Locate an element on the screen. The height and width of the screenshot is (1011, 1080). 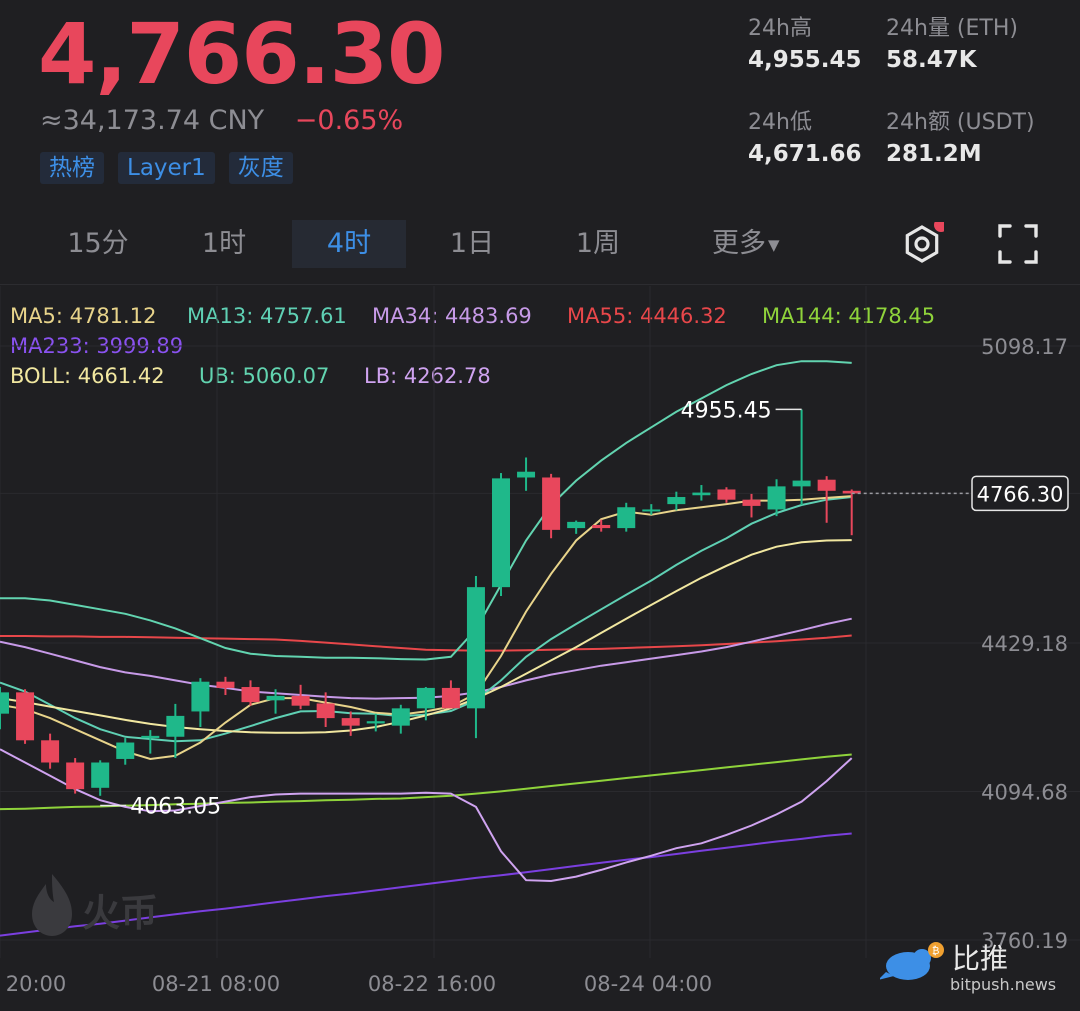
watermark-text: 火币 is located at coordinates (120, 913).